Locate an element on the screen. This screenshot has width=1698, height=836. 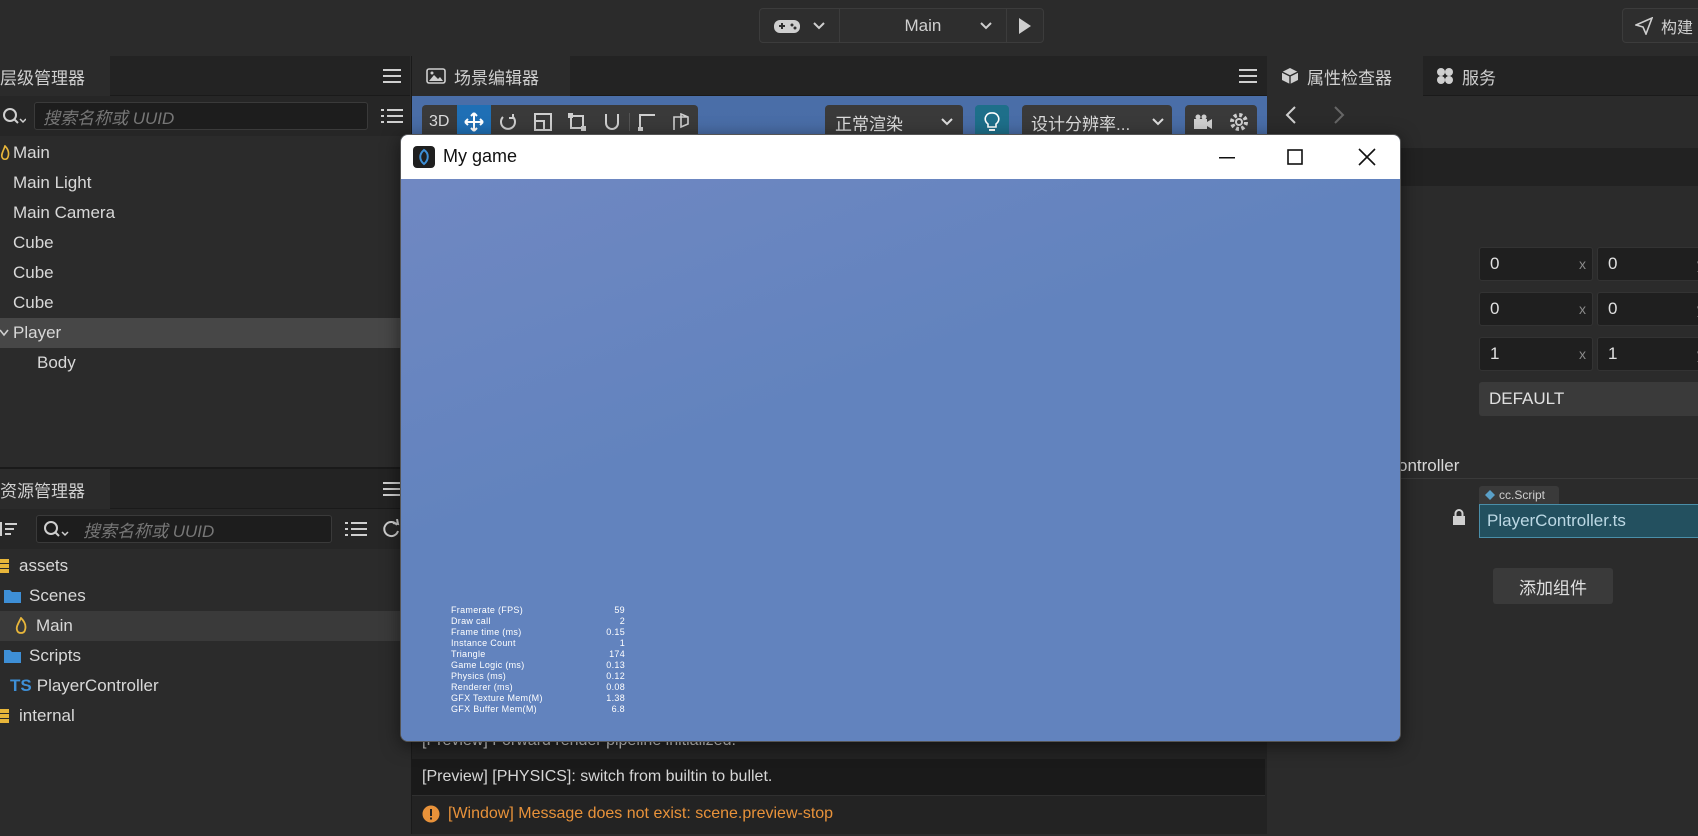
snap-tool-button is located at coordinates (612, 122).